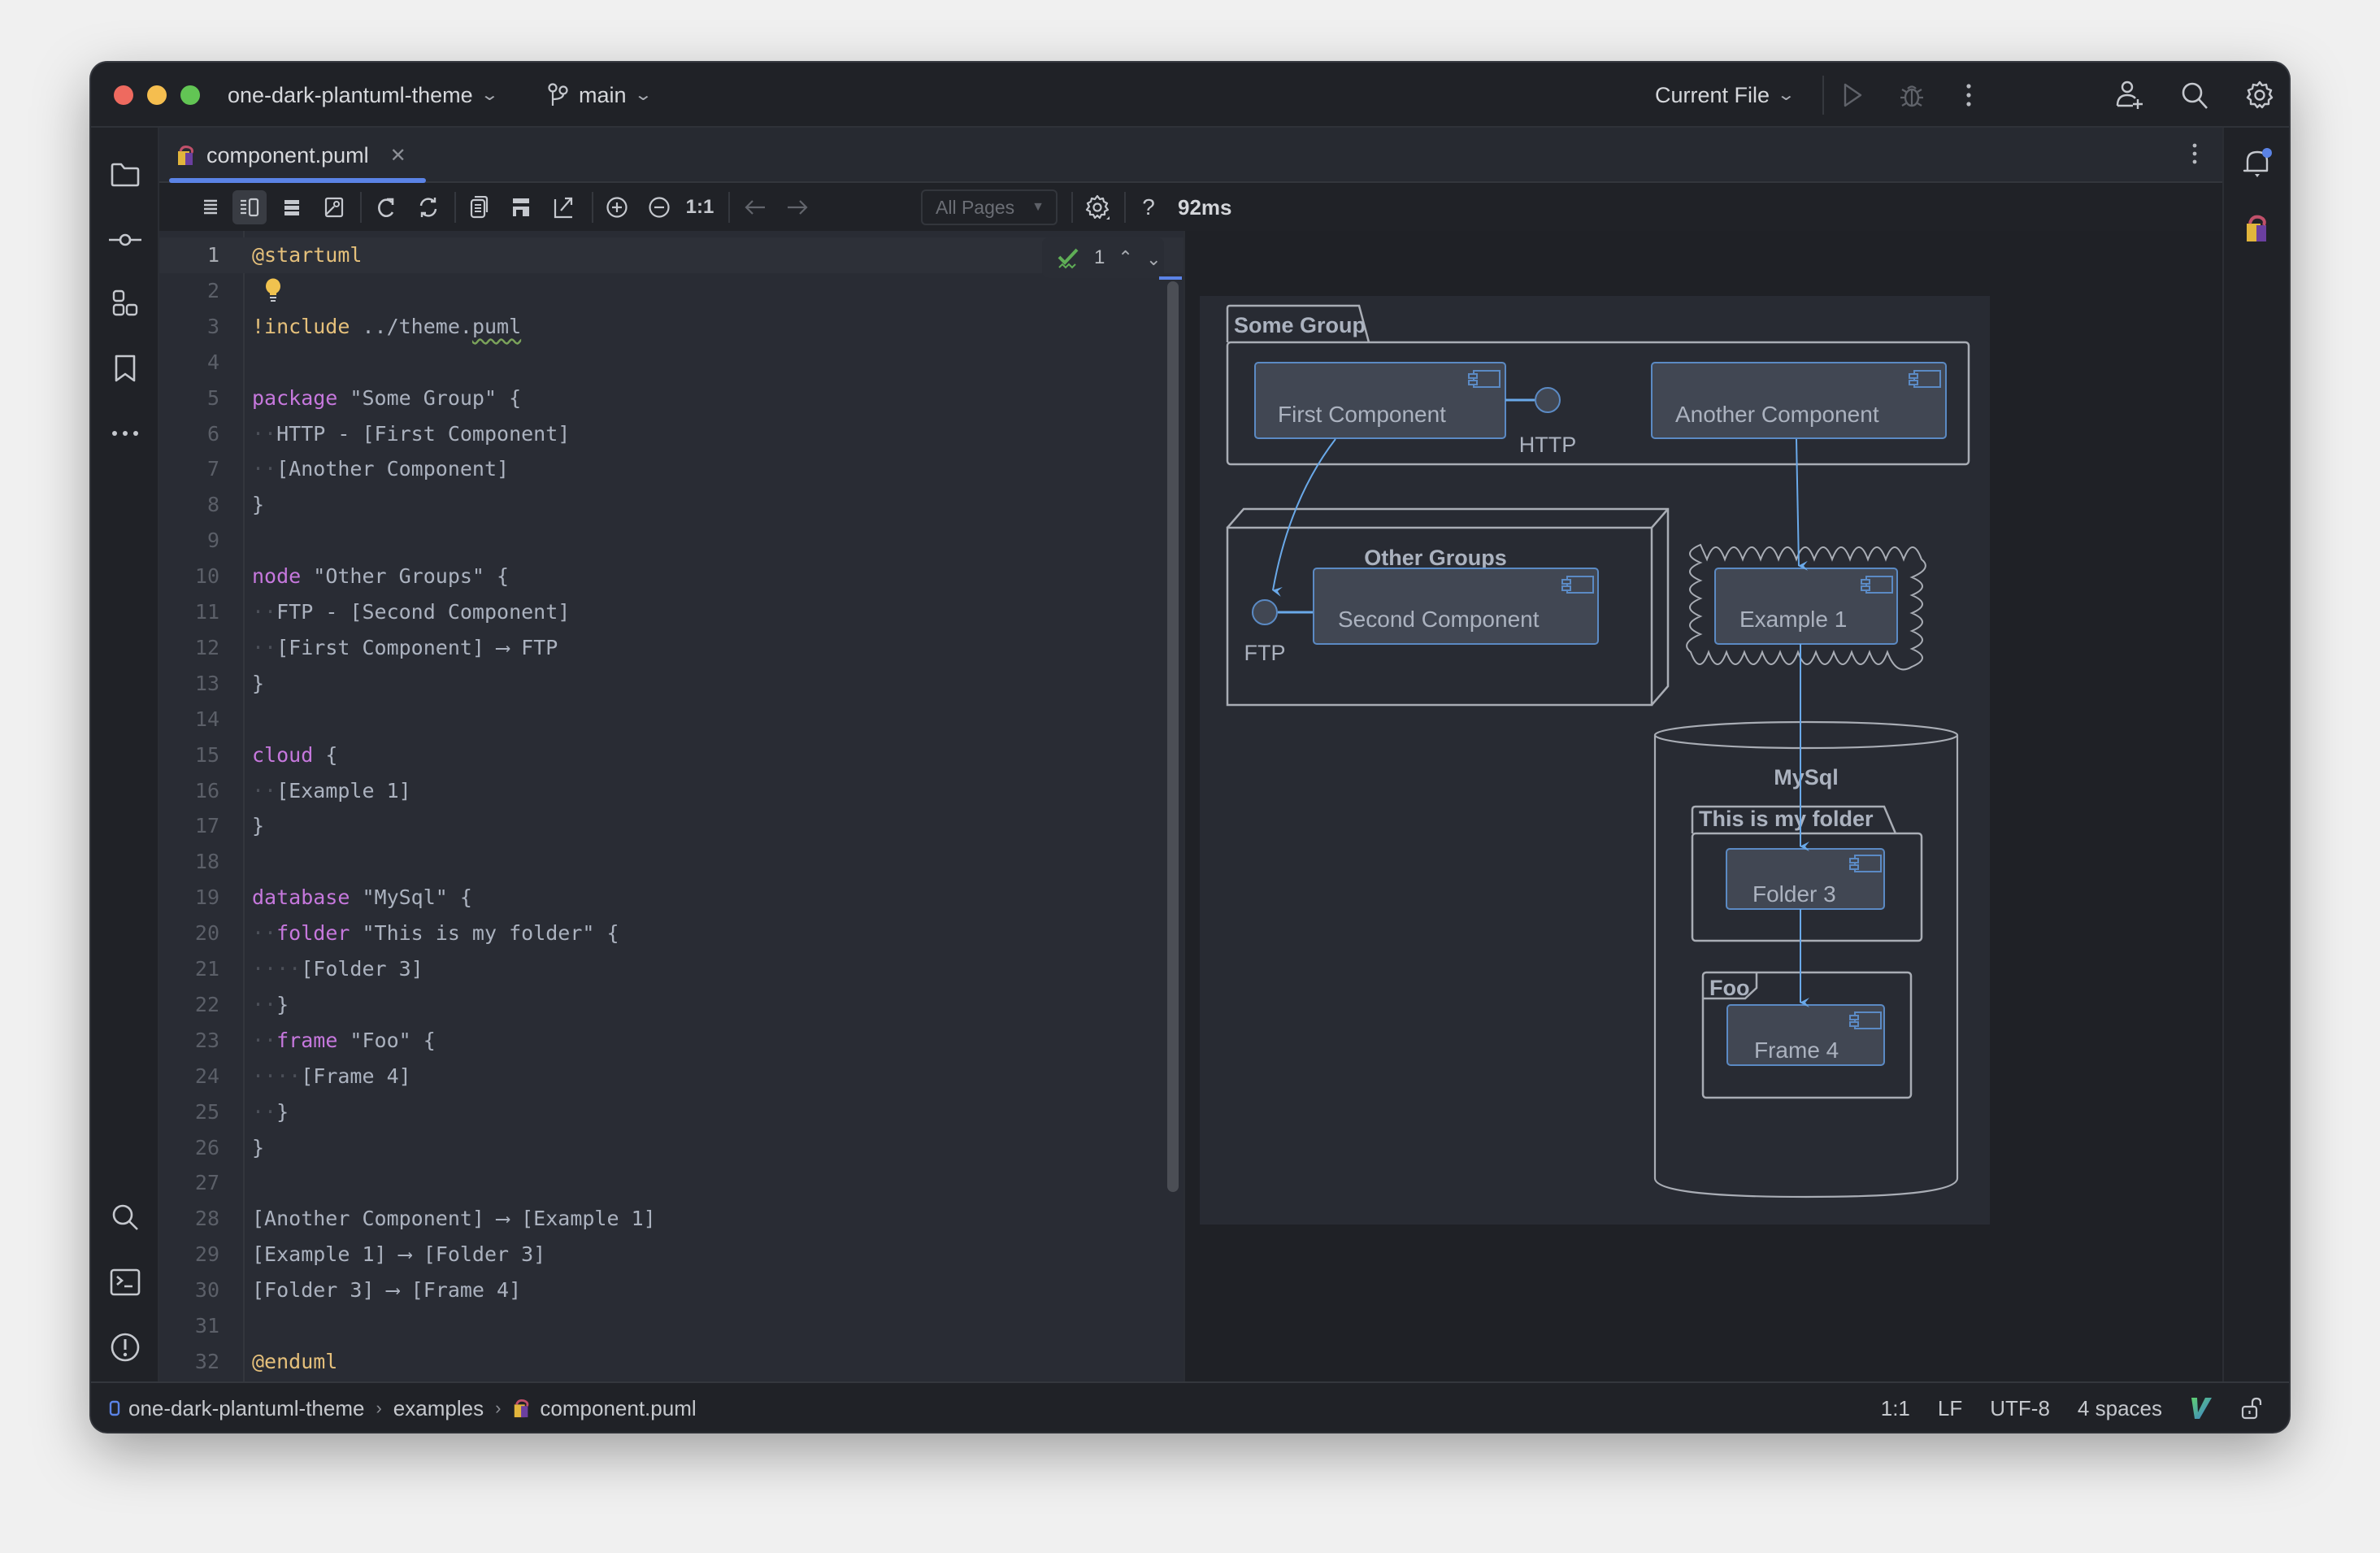 Image resolution: width=2380 pixels, height=1553 pixels. Describe the element at coordinates (671, 898) in the screenshot. I see `code-line: 19 database "MySql" {` at that location.